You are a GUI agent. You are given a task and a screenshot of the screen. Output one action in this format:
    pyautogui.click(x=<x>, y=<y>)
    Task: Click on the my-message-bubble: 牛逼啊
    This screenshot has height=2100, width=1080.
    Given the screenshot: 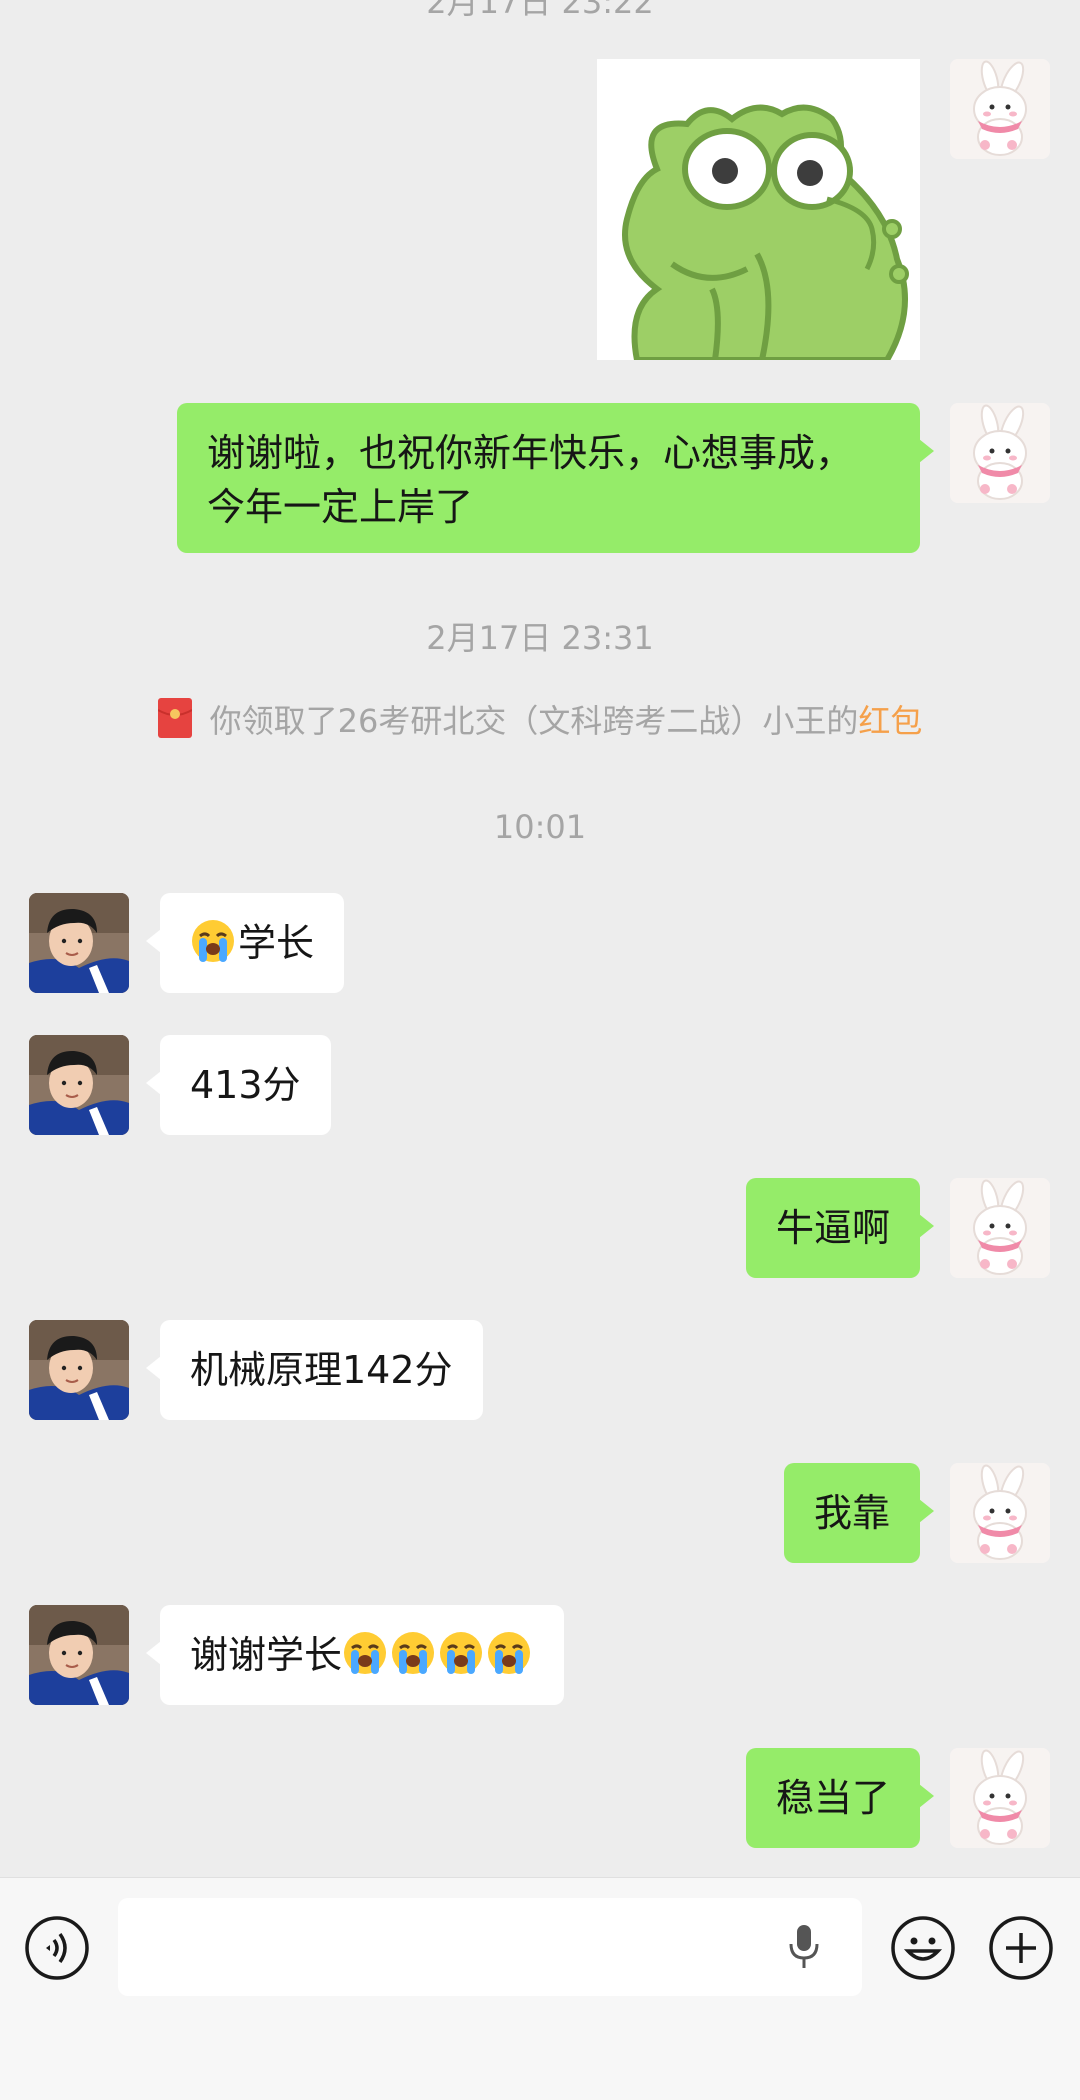 What is the action you would take?
    pyautogui.click(x=840, y=1228)
    